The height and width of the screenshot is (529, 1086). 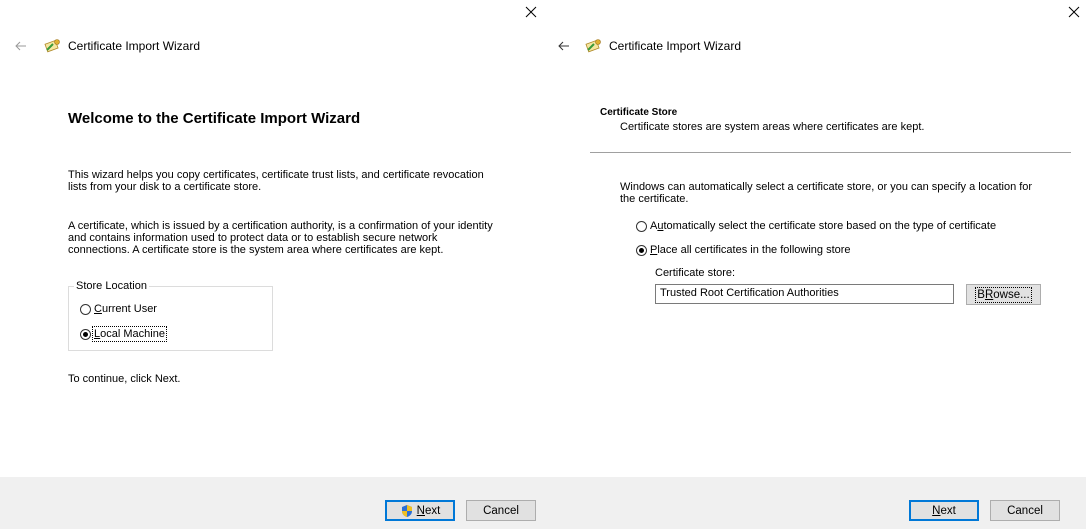 I want to click on radio-current-user: Current User, so click(x=118, y=309).